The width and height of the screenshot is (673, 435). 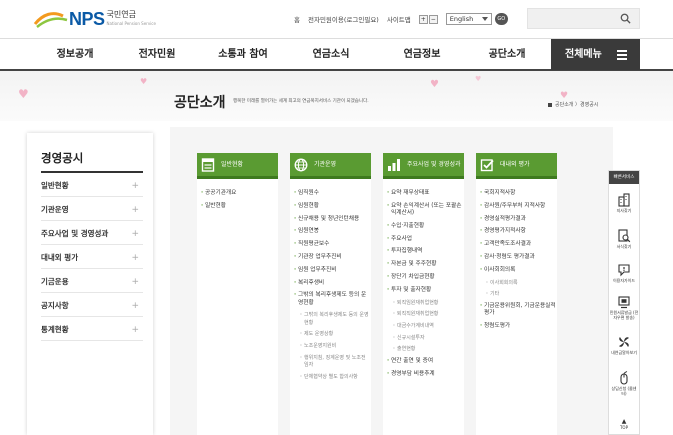 I want to click on card-link: 투자 및 출자현황, so click(x=425, y=290).